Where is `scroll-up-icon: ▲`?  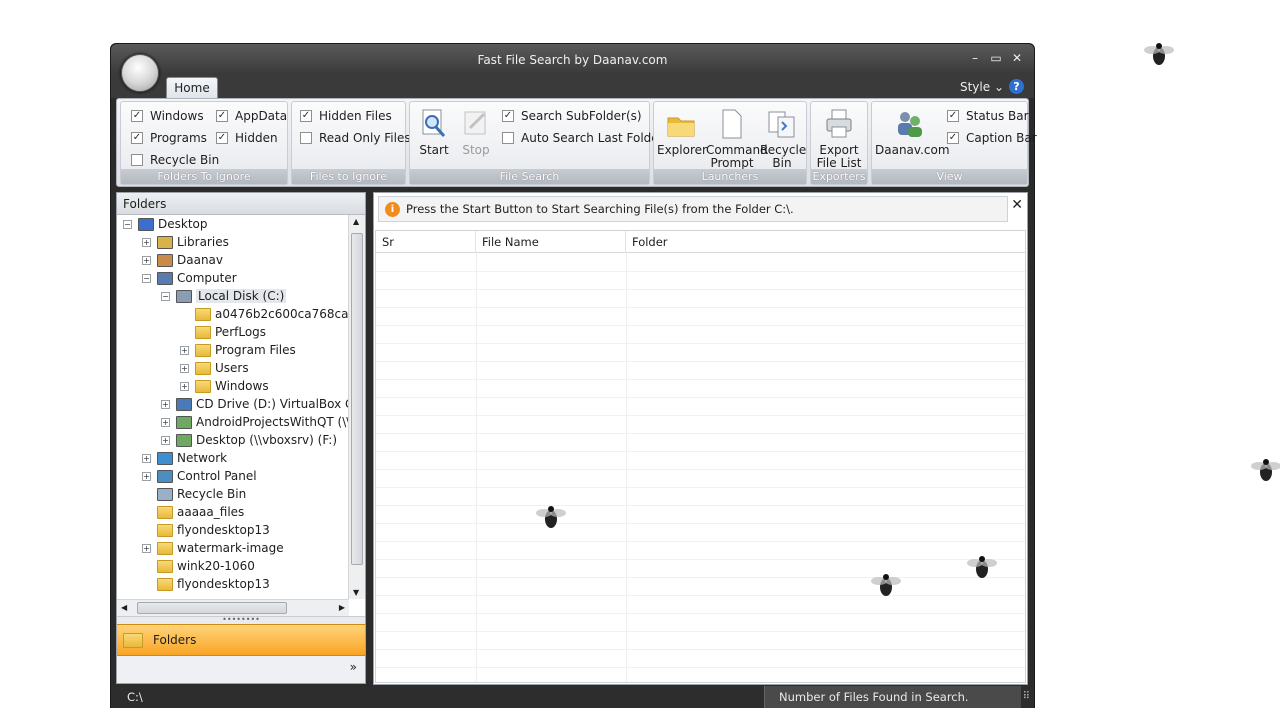
scroll-up-icon: ▲ is located at coordinates (356, 221).